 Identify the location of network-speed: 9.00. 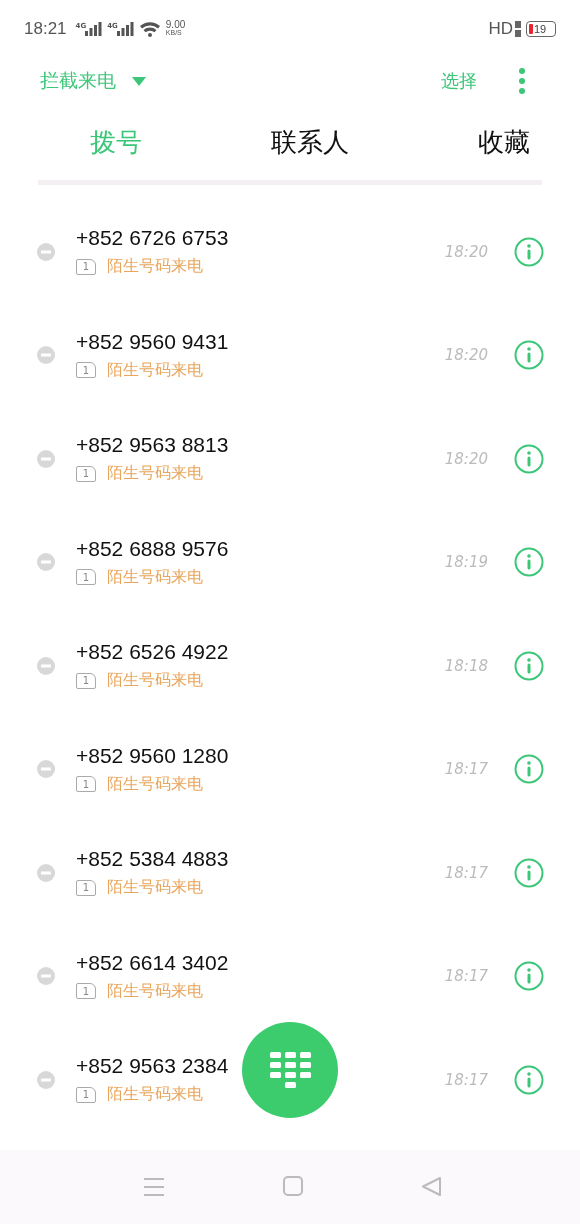
(175, 25).